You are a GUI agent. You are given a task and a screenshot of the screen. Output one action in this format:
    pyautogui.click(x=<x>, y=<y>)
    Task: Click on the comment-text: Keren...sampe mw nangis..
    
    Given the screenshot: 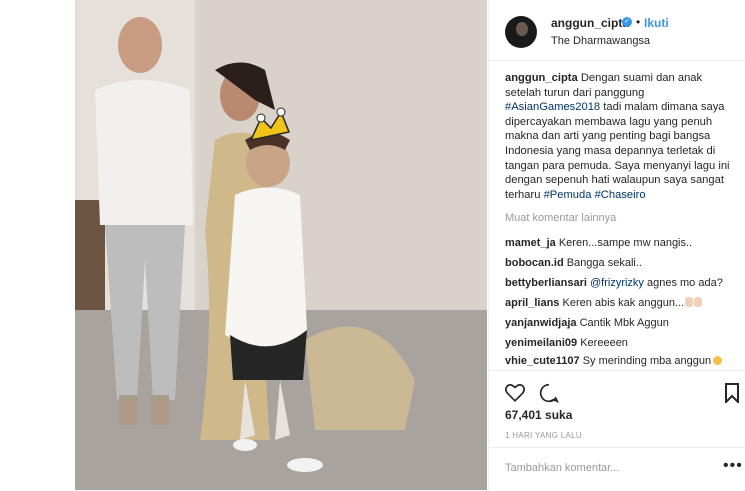 What is the action you would take?
    pyautogui.click(x=625, y=243)
    